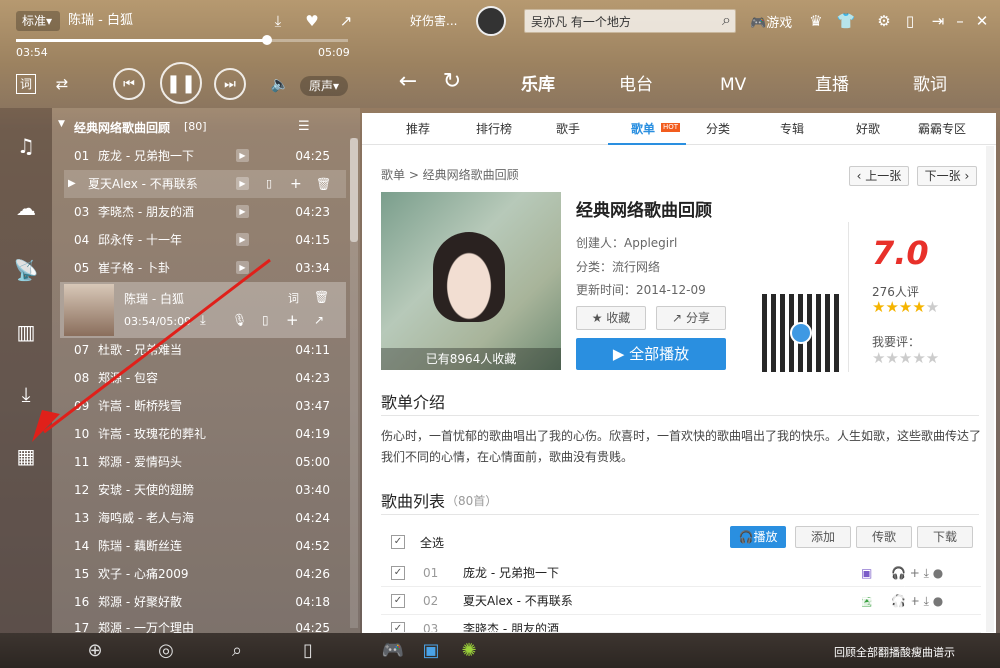 This screenshot has width=1000, height=668. I want to click on playlist-header: ▼ 经典网络歌曲回顾 [80] ☰, so click(200, 128).